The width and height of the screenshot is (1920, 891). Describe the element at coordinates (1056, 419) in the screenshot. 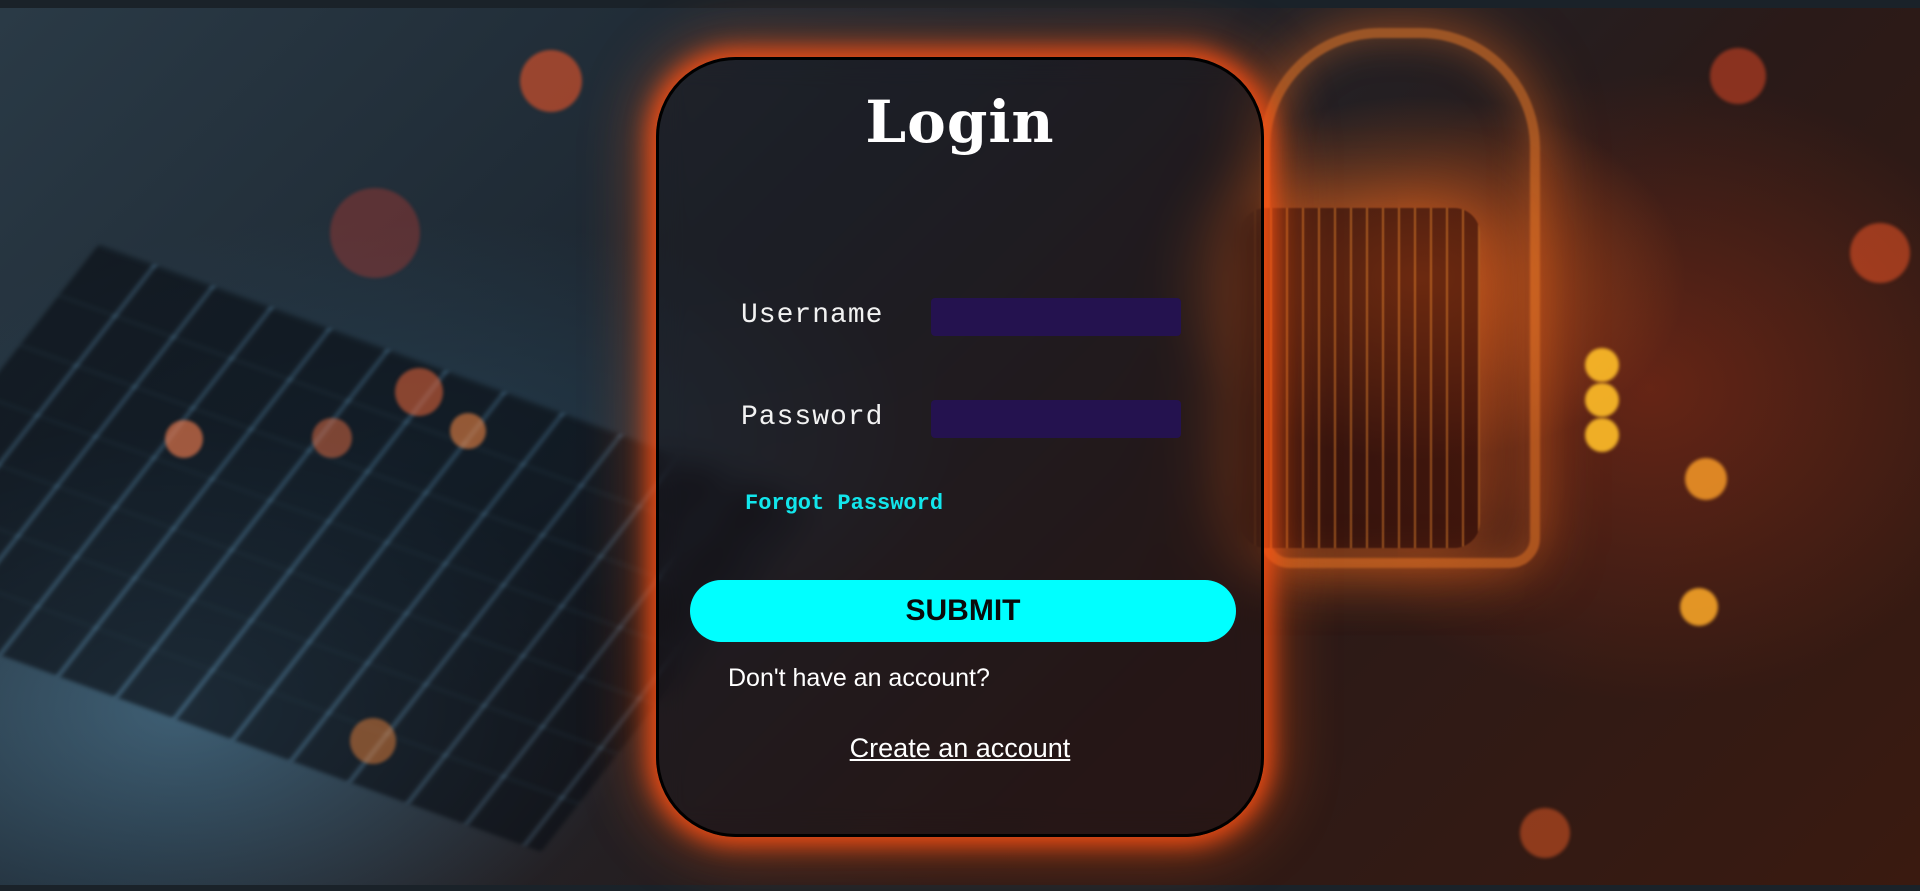

I see `password-input` at that location.